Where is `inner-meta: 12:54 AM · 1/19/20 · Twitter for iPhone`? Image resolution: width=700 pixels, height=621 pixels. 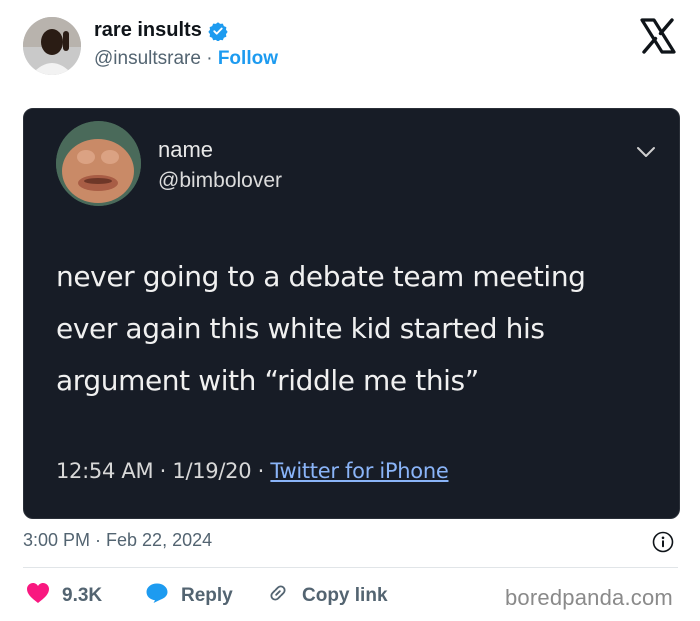 inner-meta: 12:54 AM · 1/19/20 · Twitter for iPhone is located at coordinates (252, 471).